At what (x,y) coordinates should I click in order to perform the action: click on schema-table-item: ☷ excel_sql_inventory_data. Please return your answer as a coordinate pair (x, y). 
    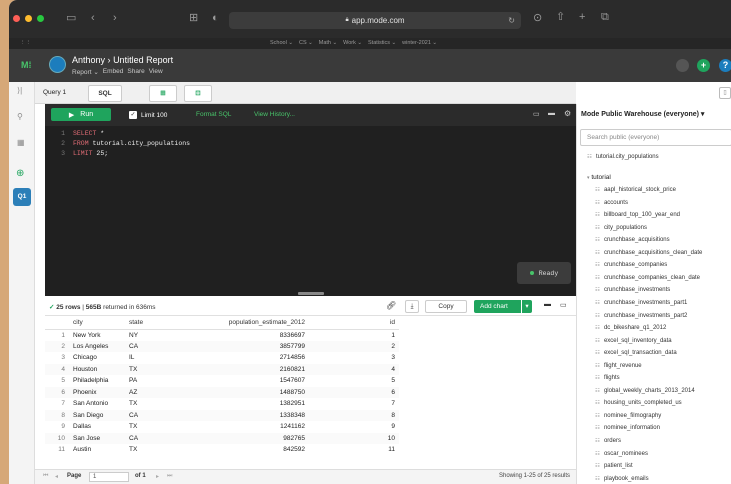
    Looking at the image, I should click on (633, 341).